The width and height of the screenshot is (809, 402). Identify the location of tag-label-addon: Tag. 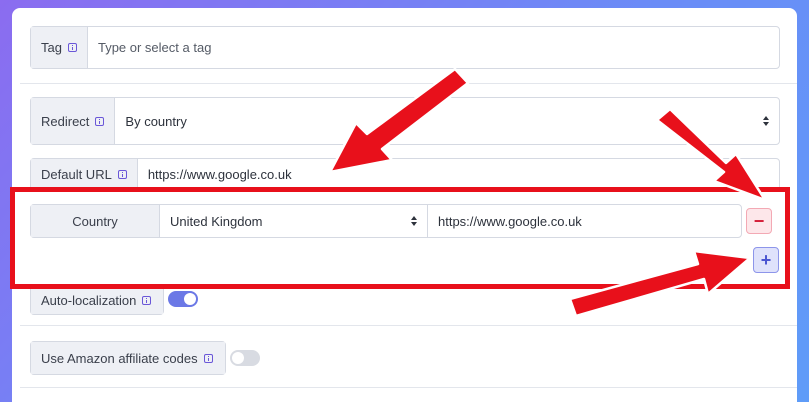
(59, 47).